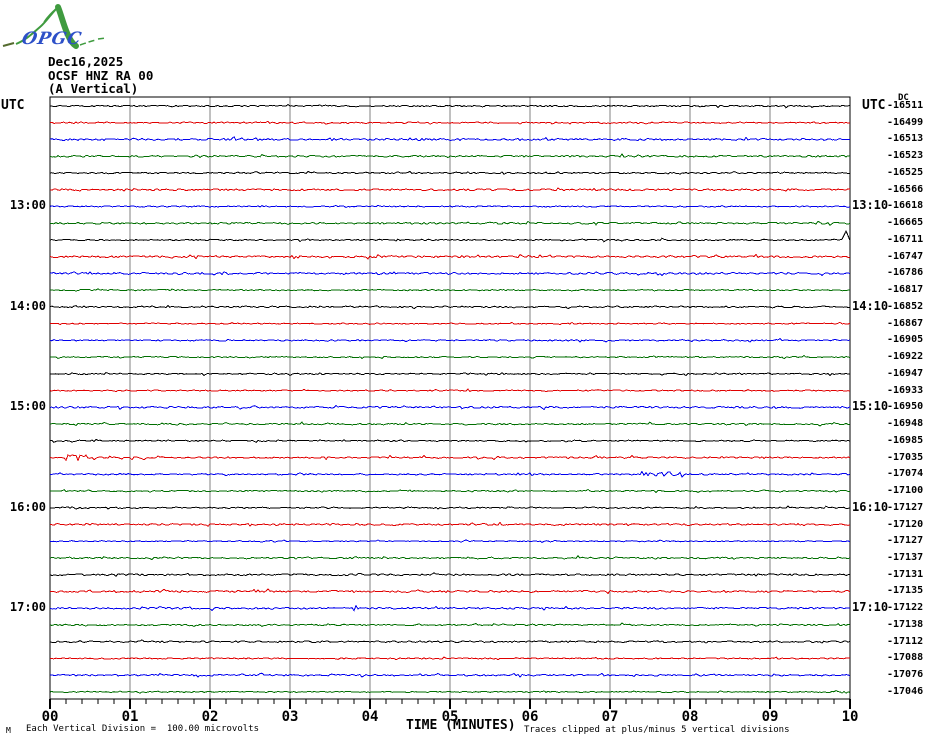  I want to click on hour-label-left: 13:00, so click(27, 205).